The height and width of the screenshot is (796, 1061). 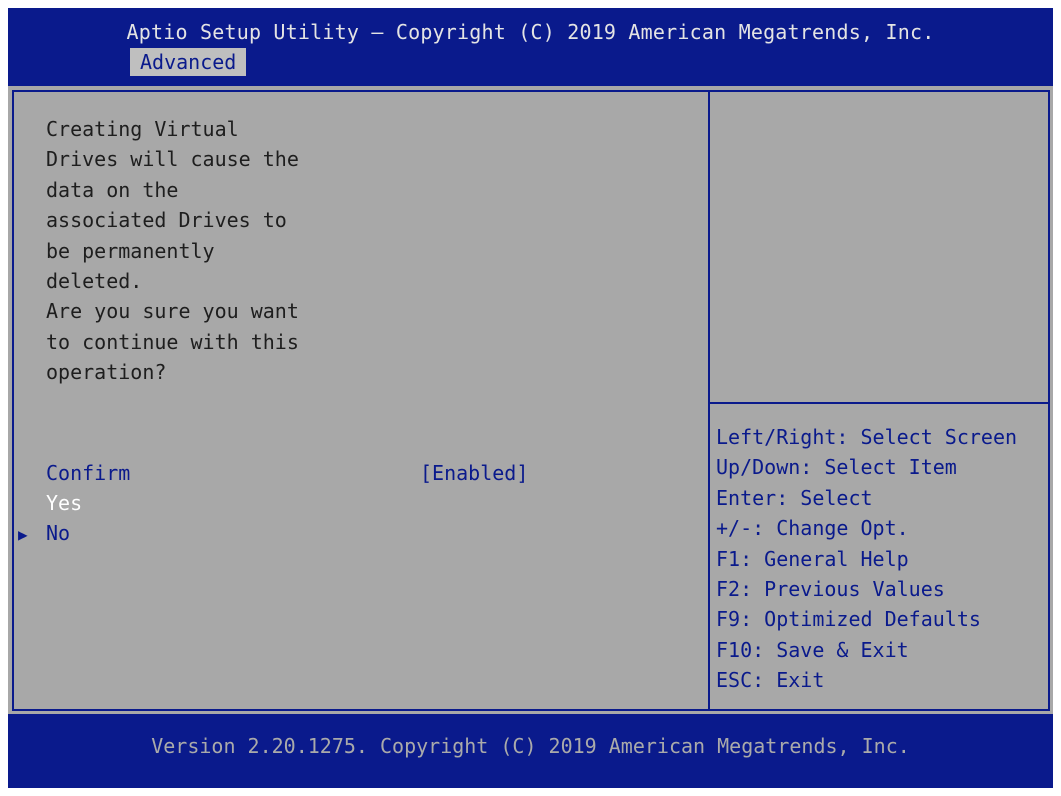 What do you see at coordinates (88, 473) in the screenshot?
I see `confirm-label: Confirm` at bounding box center [88, 473].